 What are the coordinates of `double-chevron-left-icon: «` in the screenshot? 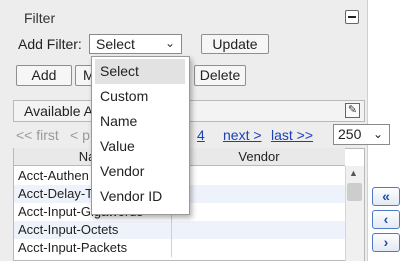 It's located at (386, 196).